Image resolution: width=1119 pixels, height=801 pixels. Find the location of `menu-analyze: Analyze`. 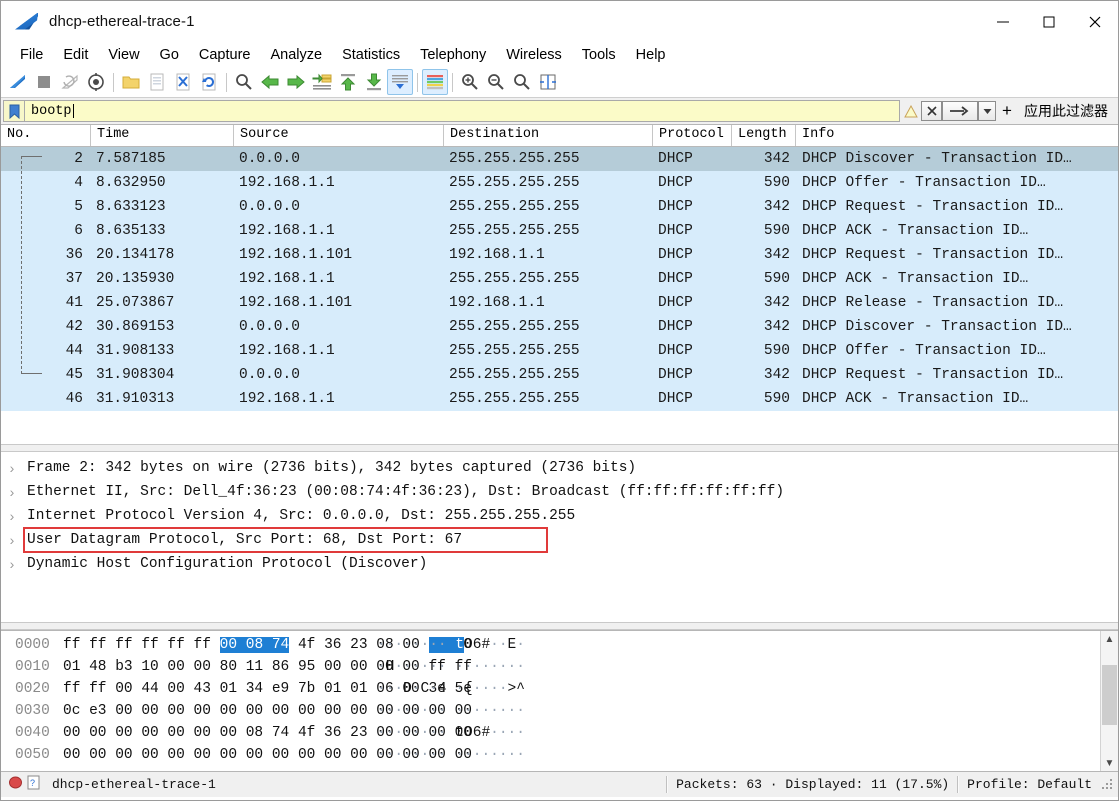

menu-analyze: Analyze is located at coordinates (296, 55).